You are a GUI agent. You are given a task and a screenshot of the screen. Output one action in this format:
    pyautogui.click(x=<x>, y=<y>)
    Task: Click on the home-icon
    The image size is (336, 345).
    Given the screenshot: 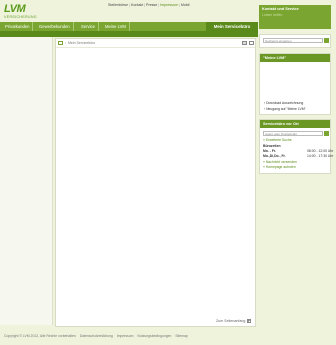 What is the action you would take?
    pyautogui.click(x=60, y=43)
    